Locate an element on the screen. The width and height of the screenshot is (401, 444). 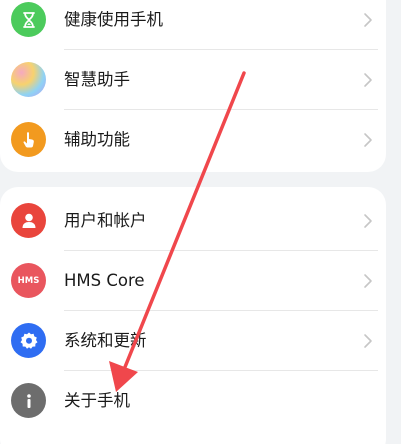
assistant-orb-icon is located at coordinates (28, 79).